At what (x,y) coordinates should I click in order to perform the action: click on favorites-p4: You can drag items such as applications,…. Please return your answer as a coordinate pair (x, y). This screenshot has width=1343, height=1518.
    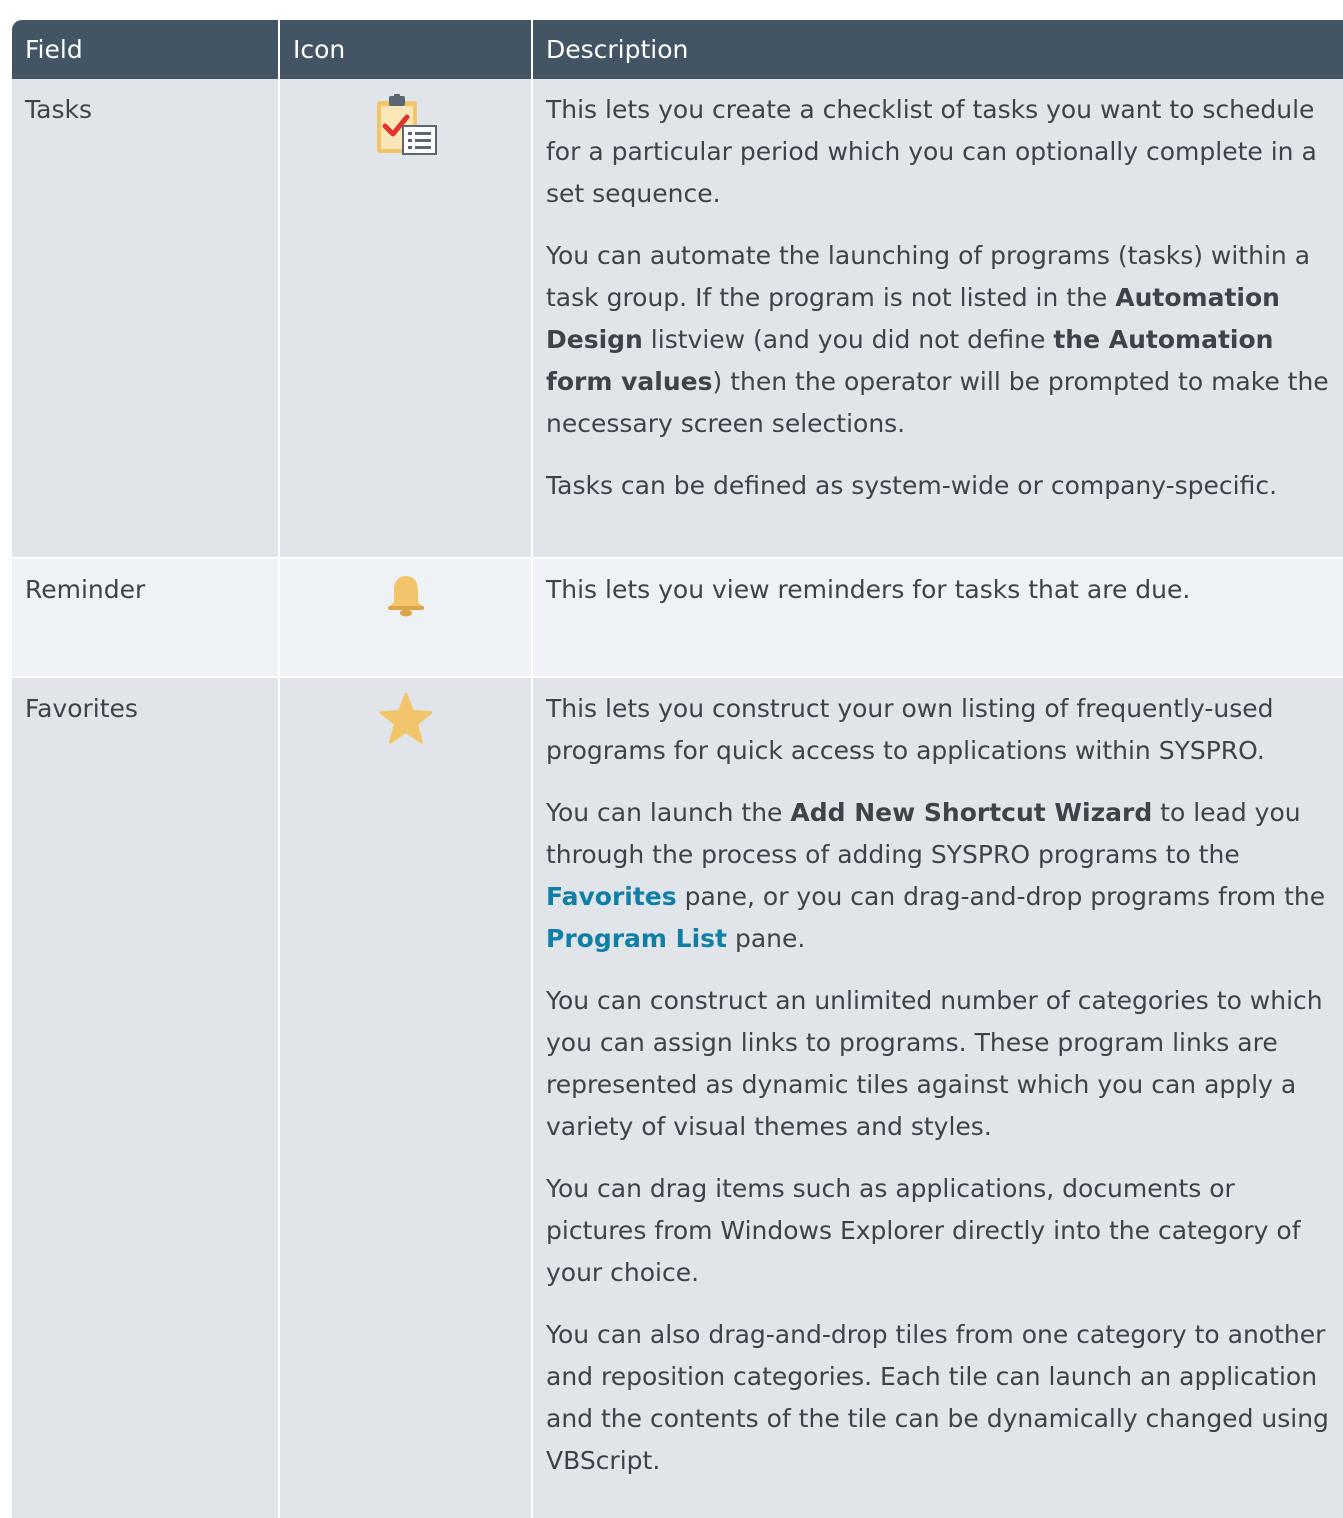
    Looking at the image, I should click on (923, 1230).